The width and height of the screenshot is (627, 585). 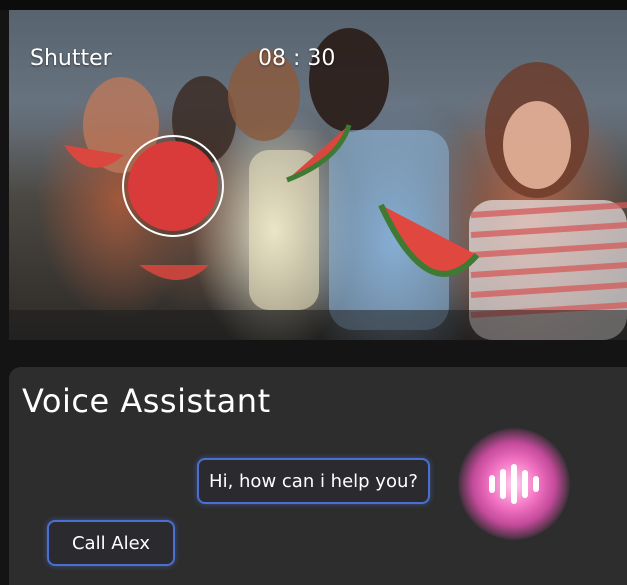 I want to click on user-message-text: Call Alex, so click(x=111, y=543).